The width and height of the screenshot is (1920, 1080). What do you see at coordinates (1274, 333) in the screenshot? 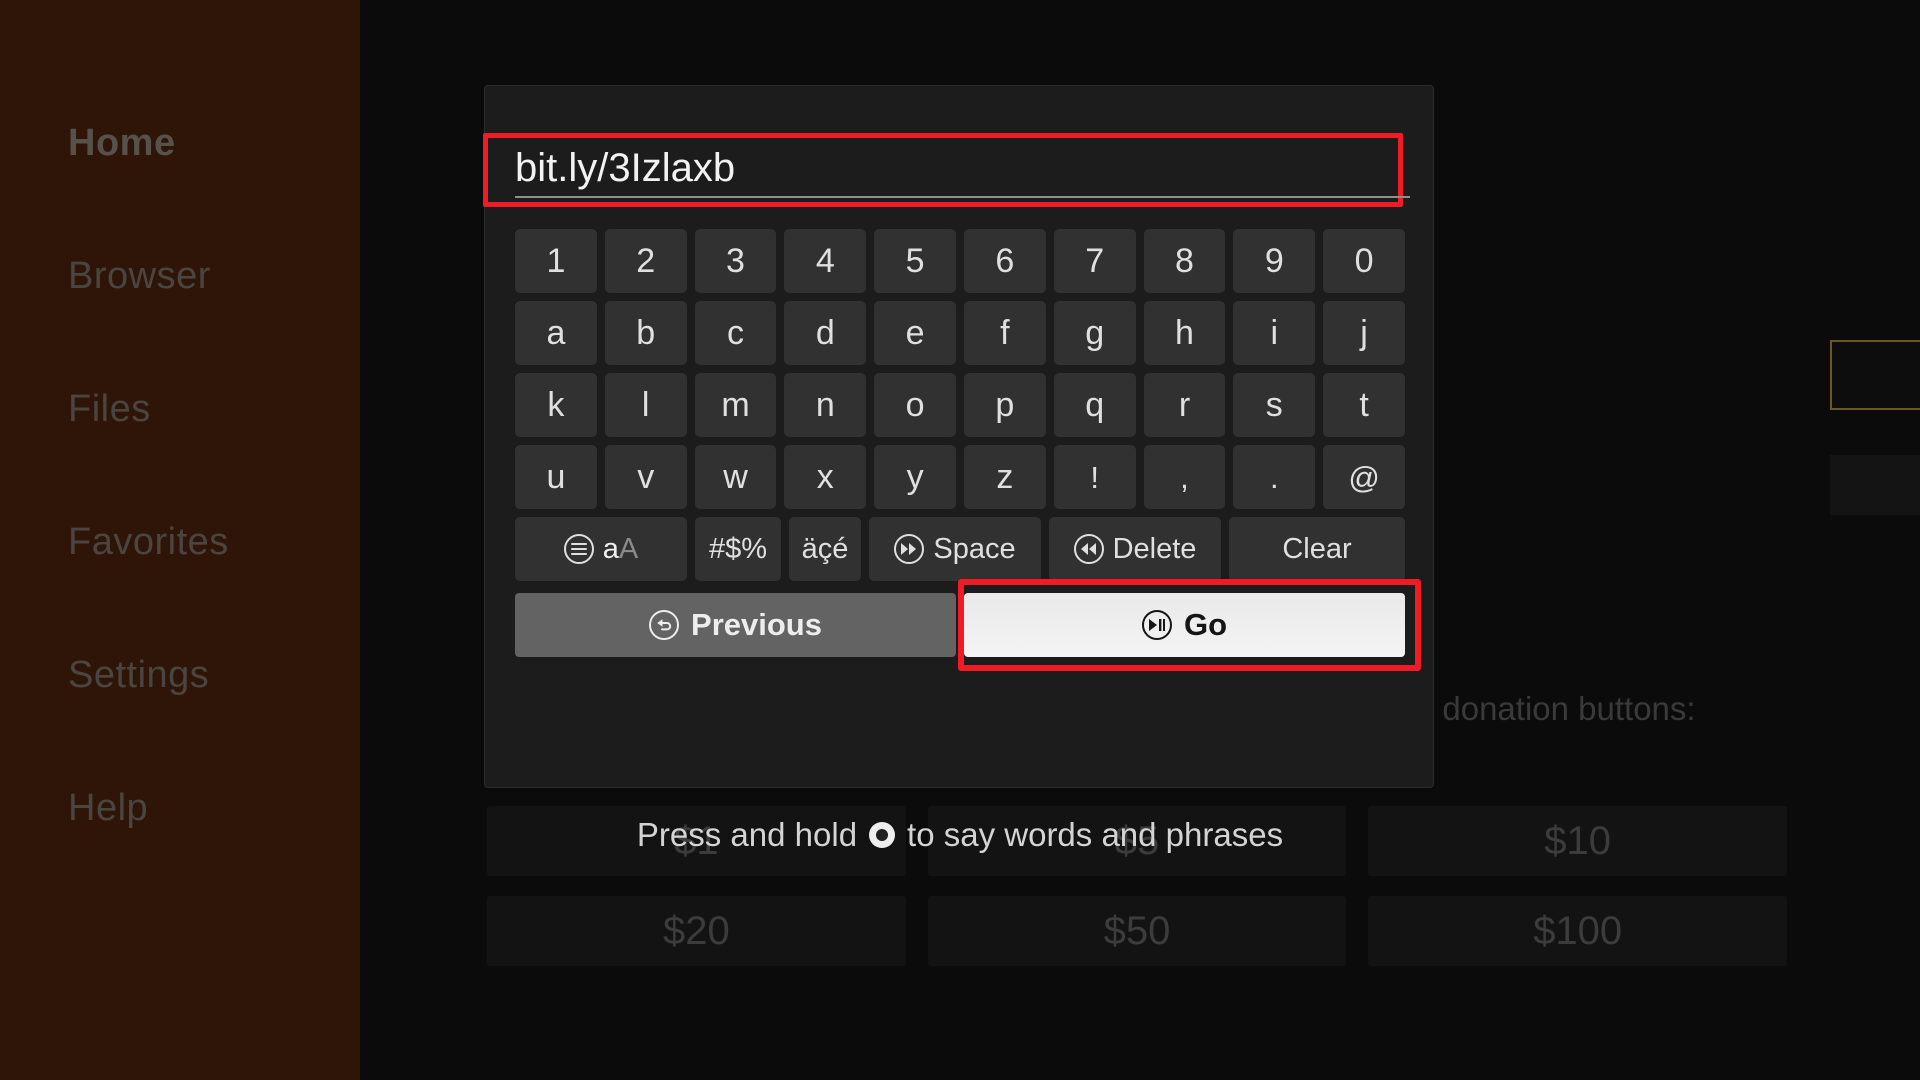
I see `key-i: i` at bounding box center [1274, 333].